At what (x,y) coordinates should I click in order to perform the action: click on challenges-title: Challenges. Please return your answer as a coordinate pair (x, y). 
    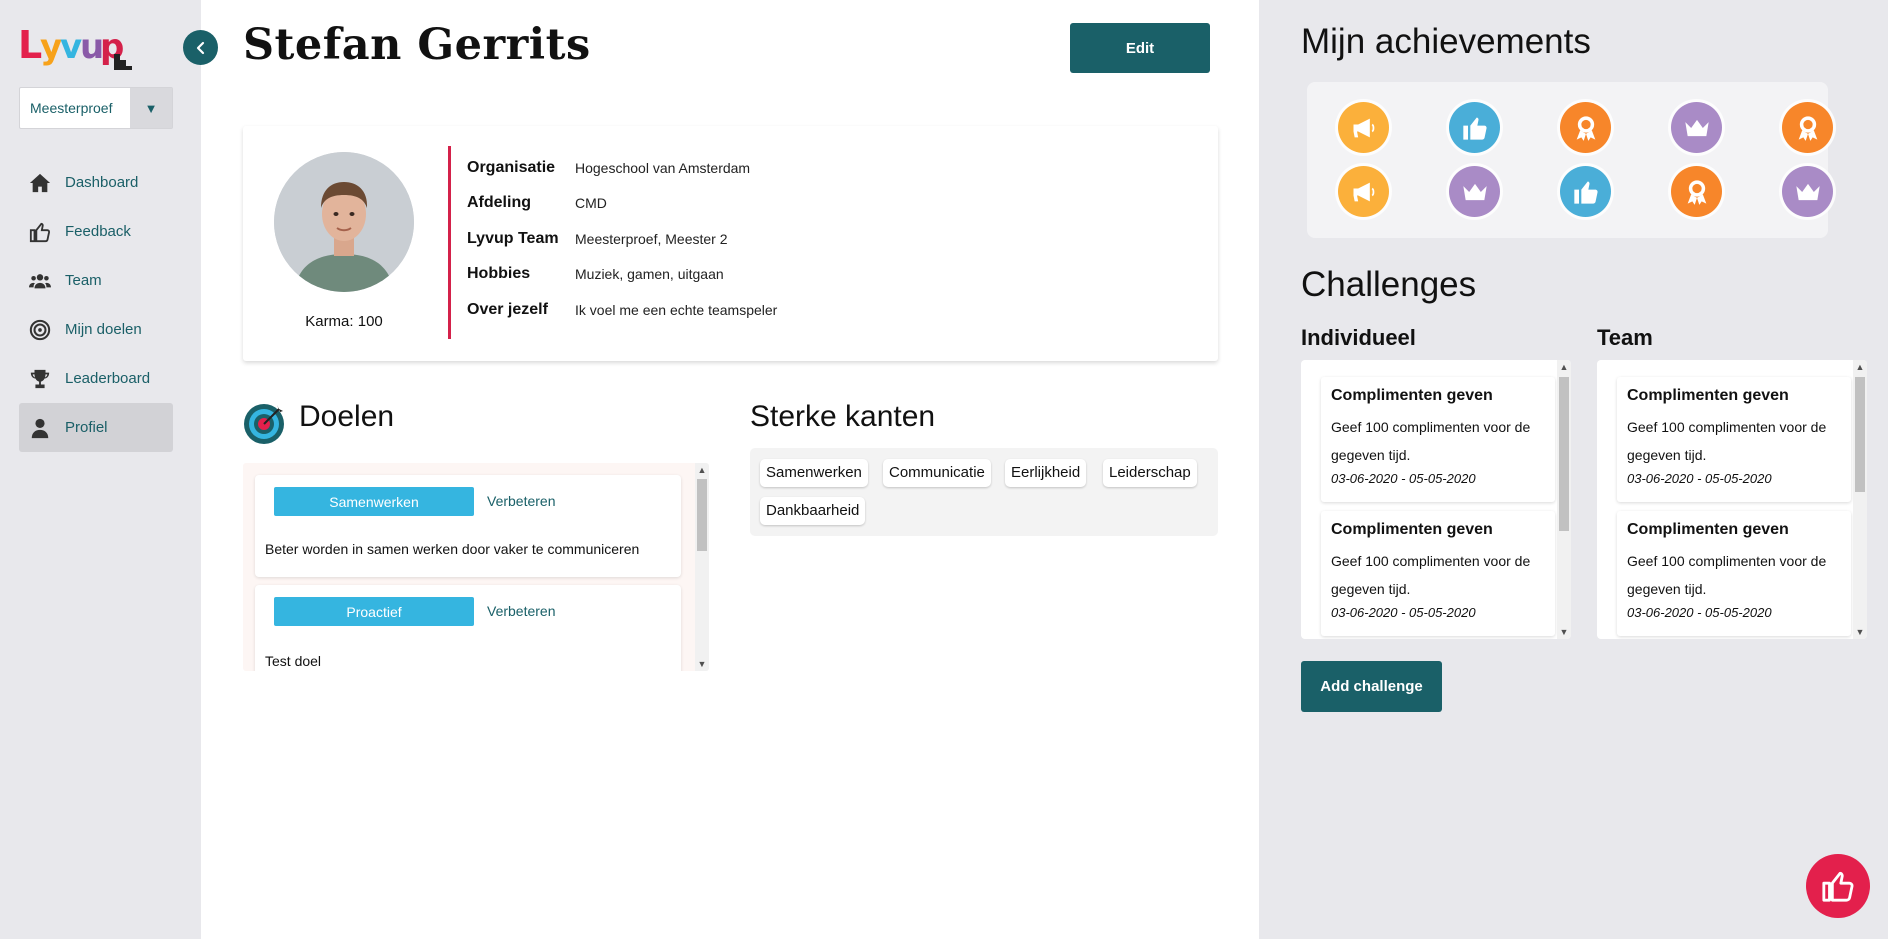
    Looking at the image, I should click on (1389, 284).